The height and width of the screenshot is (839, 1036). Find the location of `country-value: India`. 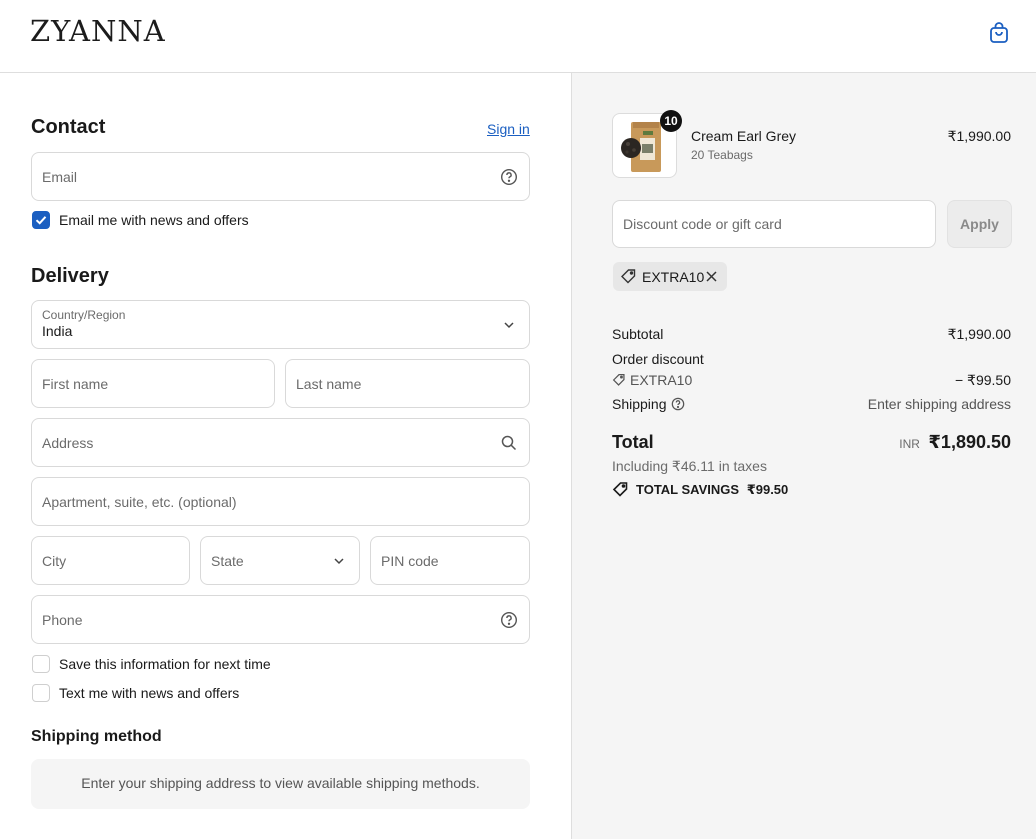

country-value: India is located at coordinates (57, 331).